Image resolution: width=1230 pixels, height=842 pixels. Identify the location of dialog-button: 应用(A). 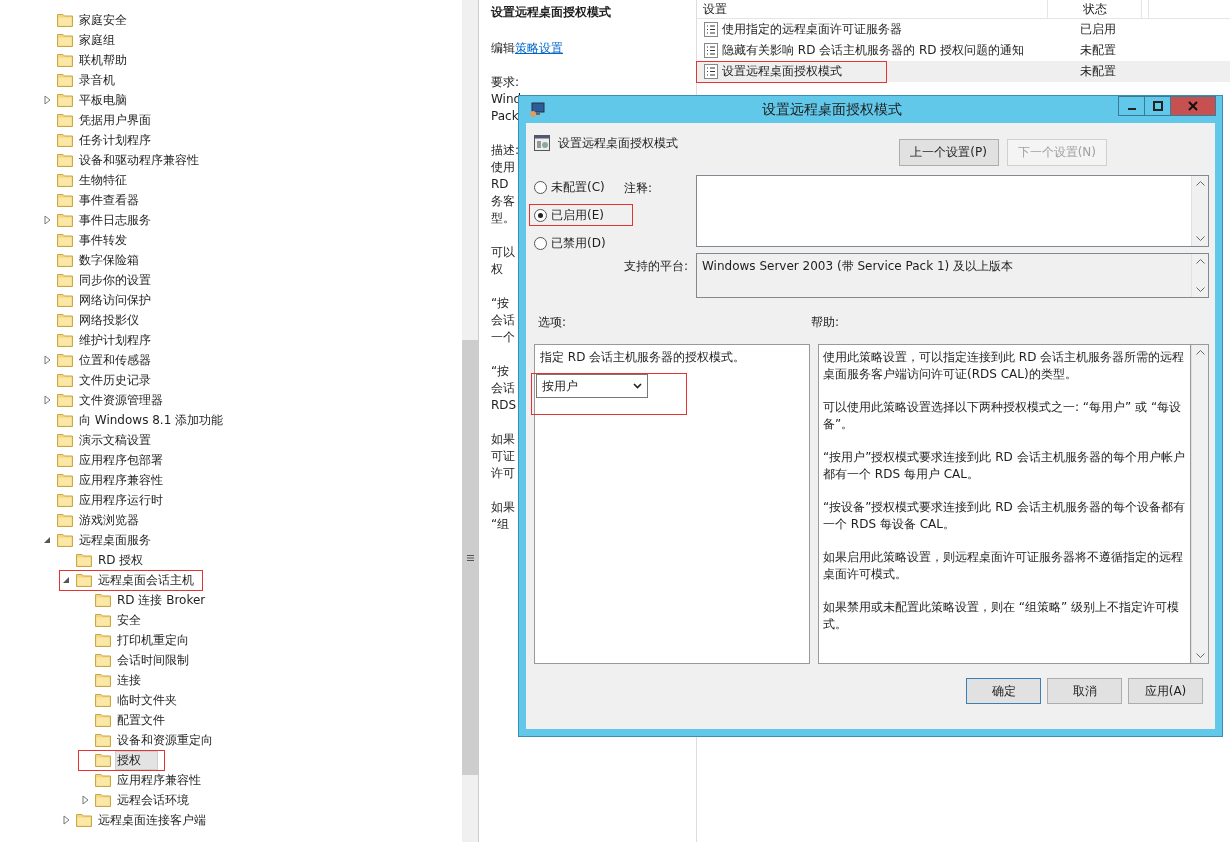
(1165, 691).